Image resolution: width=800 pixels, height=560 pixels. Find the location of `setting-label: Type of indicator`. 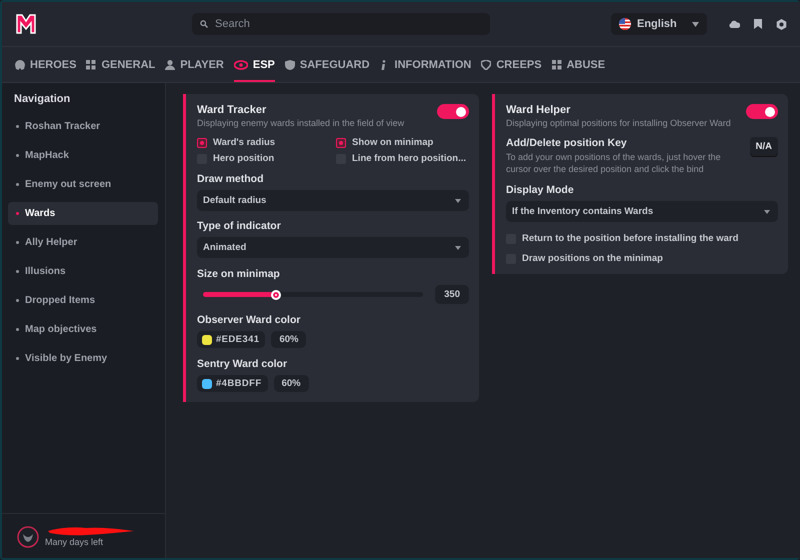

setting-label: Type of indicator is located at coordinates (239, 226).